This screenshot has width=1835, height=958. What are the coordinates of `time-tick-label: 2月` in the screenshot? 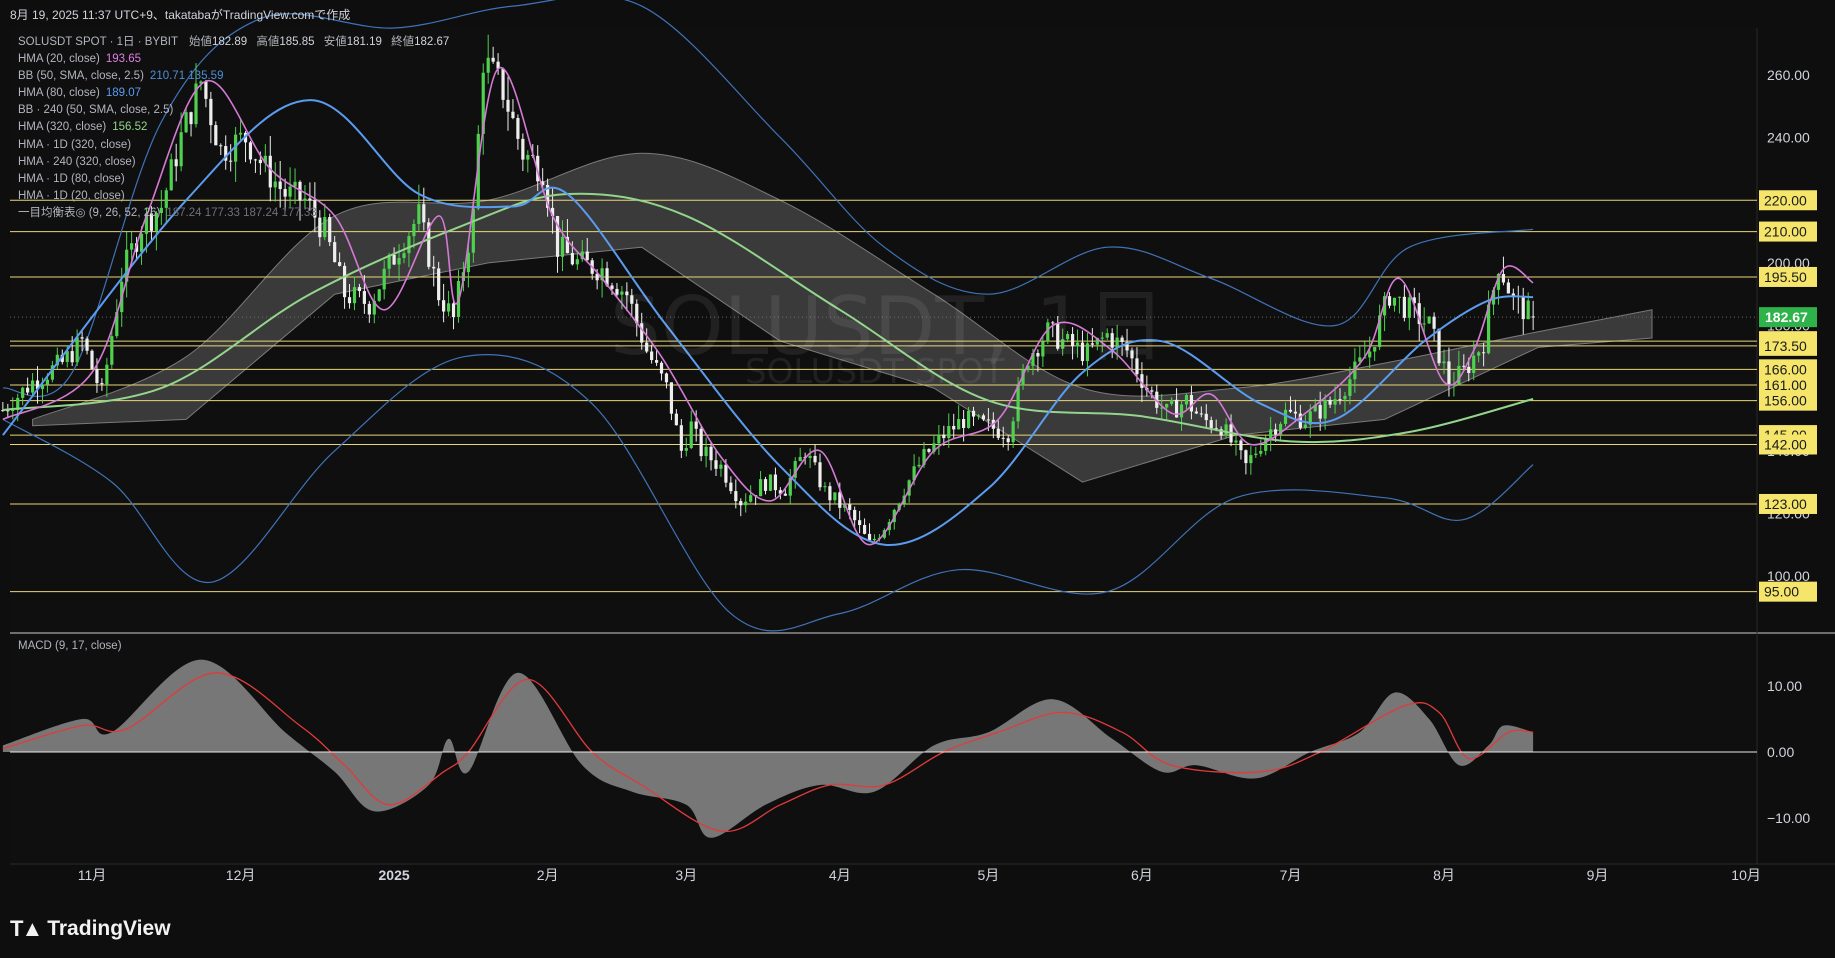 It's located at (548, 875).